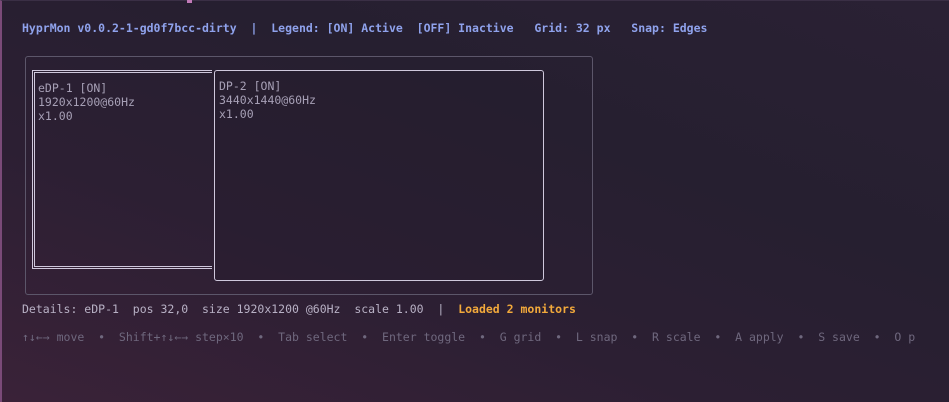 The width and height of the screenshot is (949, 402). Describe the element at coordinates (86, 102) in the screenshot. I see `monitor-mode: 1920x1200@60Hz` at that location.